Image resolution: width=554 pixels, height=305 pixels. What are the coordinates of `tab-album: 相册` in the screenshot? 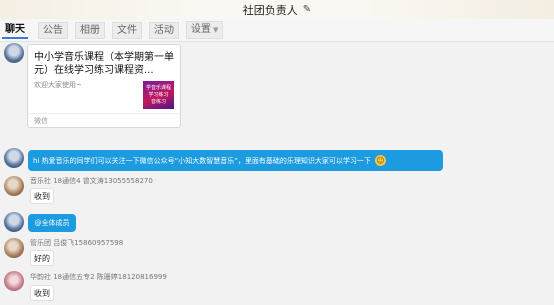 It's located at (90, 30).